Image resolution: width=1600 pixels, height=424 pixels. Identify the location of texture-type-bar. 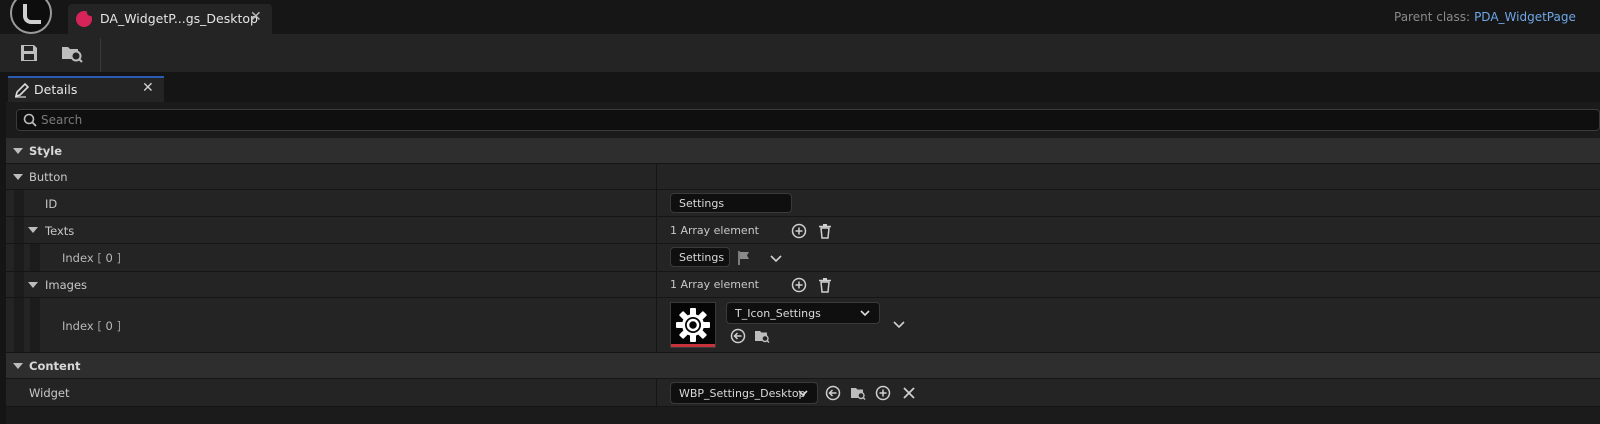
(693, 345).